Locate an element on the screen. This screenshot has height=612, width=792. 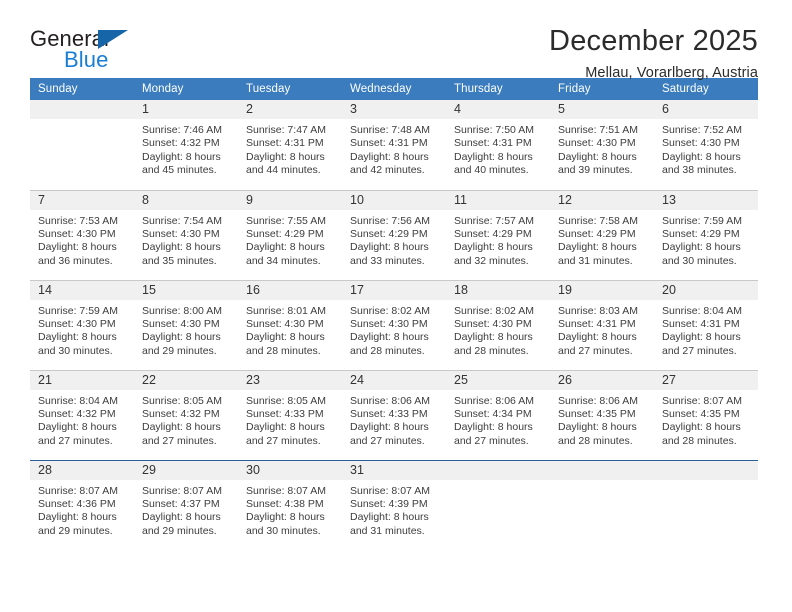
sunrise-text: Sunrise: 8:07 AM is located at coordinates (702, 400).